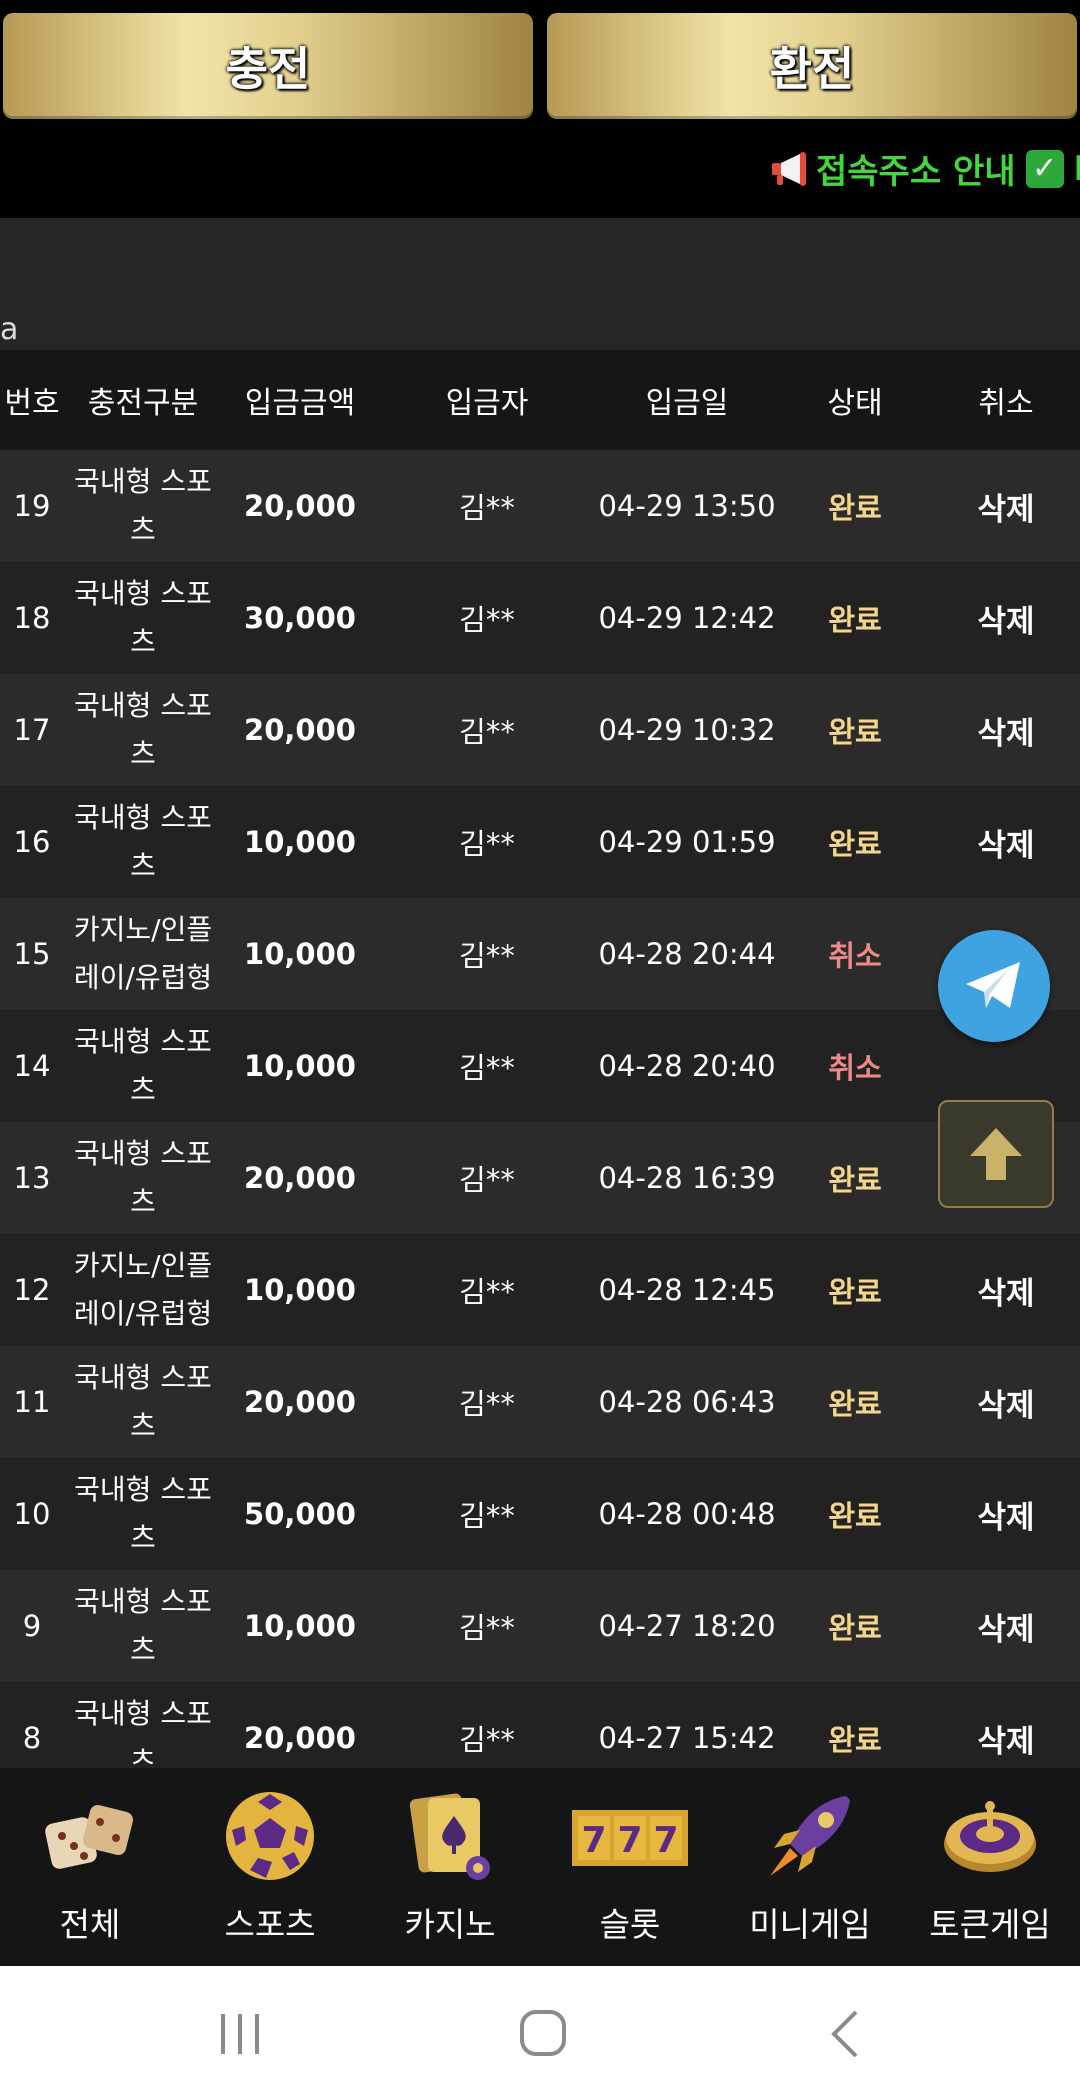 The height and width of the screenshot is (2100, 1080). Describe the element at coordinates (789, 168) in the screenshot. I see `megaphone-icon` at that location.